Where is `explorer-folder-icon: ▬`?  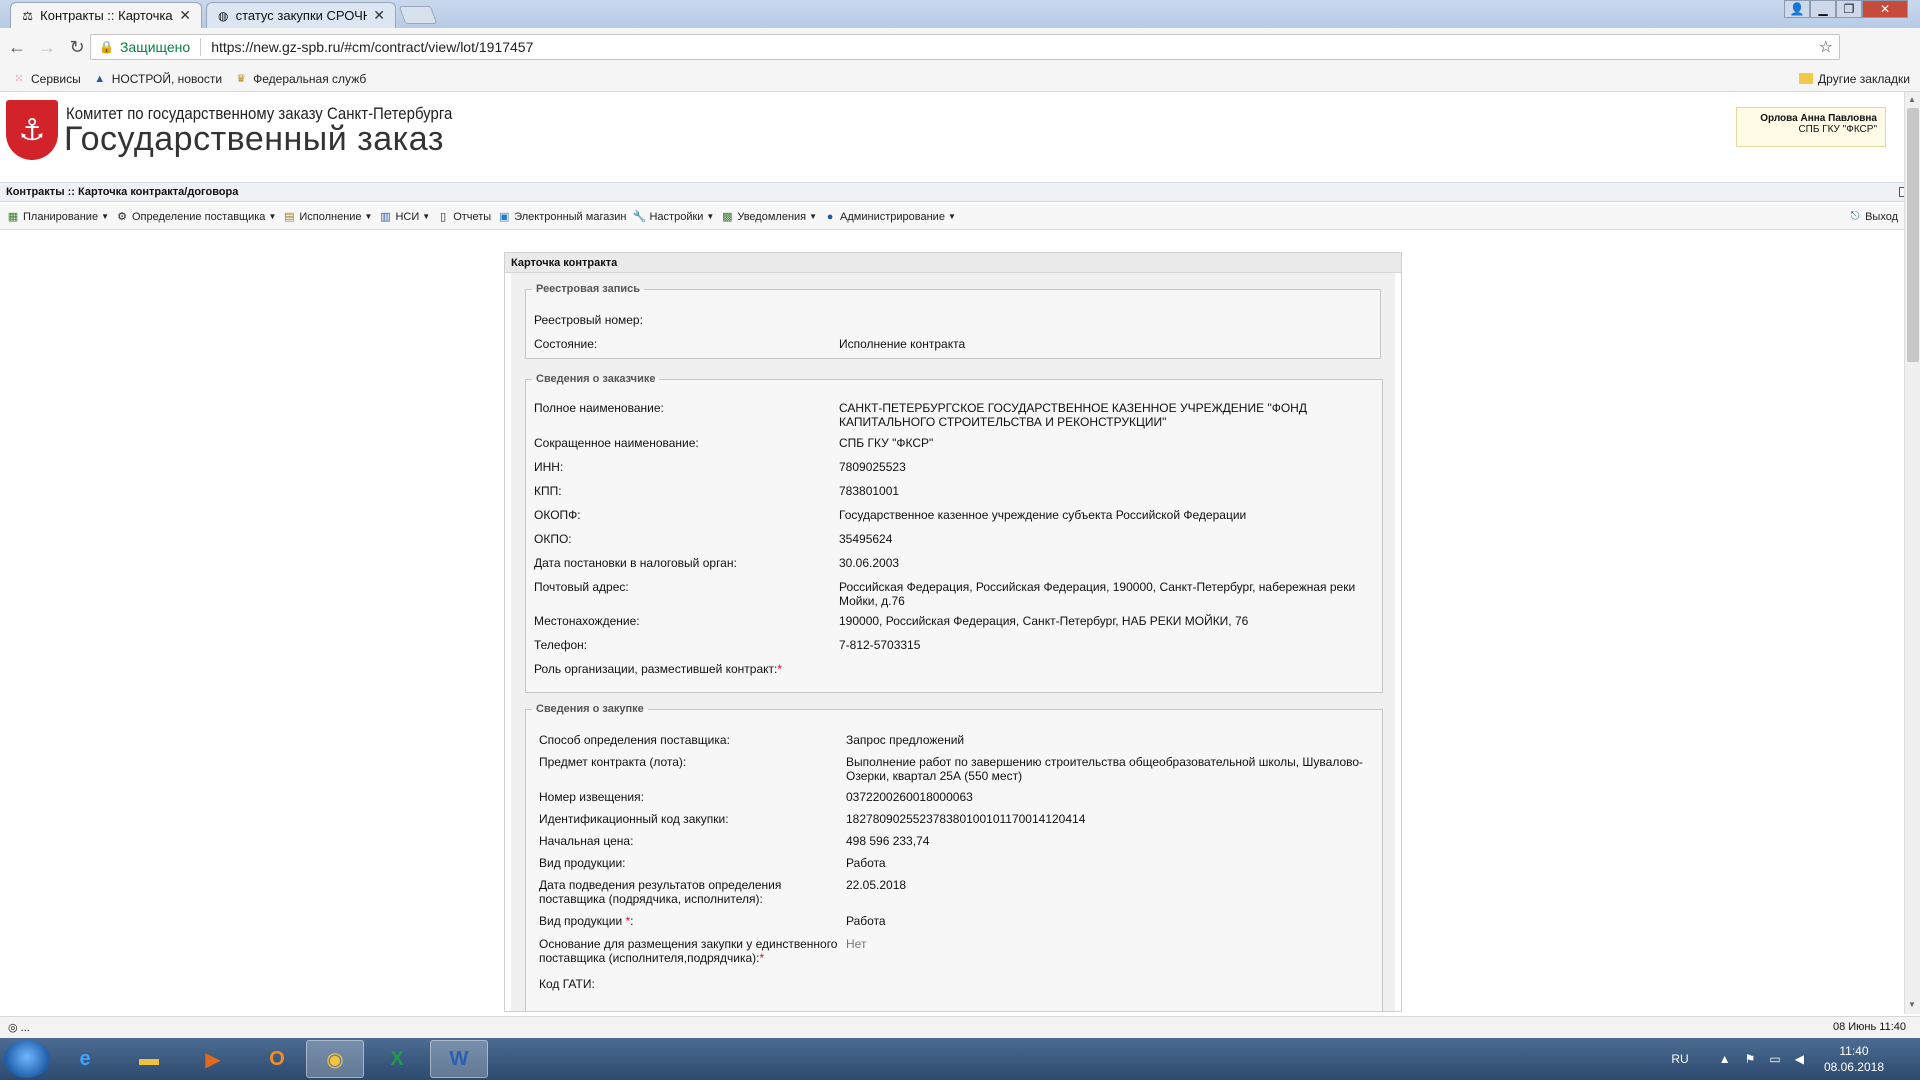
explorer-folder-icon: ▬ is located at coordinates (149, 1059).